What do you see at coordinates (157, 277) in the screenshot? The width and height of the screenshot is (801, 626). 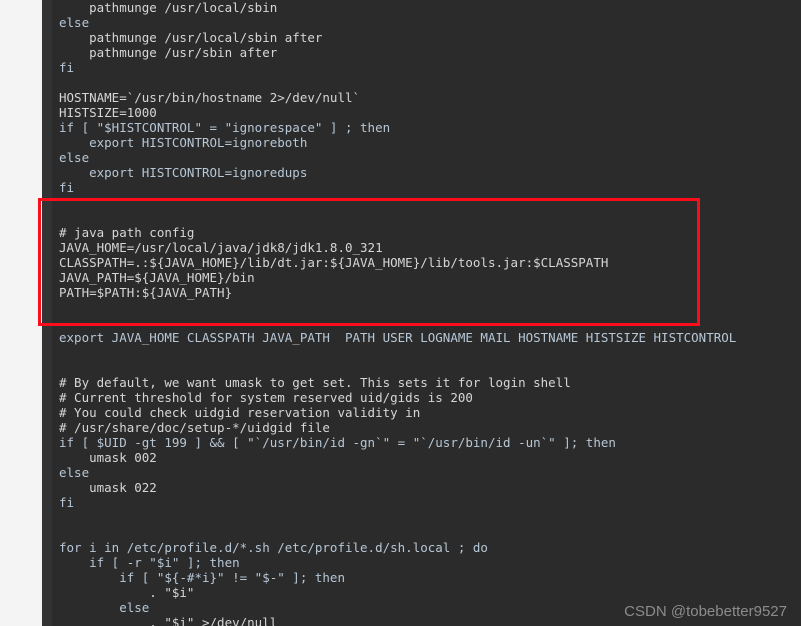 I see `code-line: JAVA_PATH=${JAVA_HOME}/bin` at bounding box center [157, 277].